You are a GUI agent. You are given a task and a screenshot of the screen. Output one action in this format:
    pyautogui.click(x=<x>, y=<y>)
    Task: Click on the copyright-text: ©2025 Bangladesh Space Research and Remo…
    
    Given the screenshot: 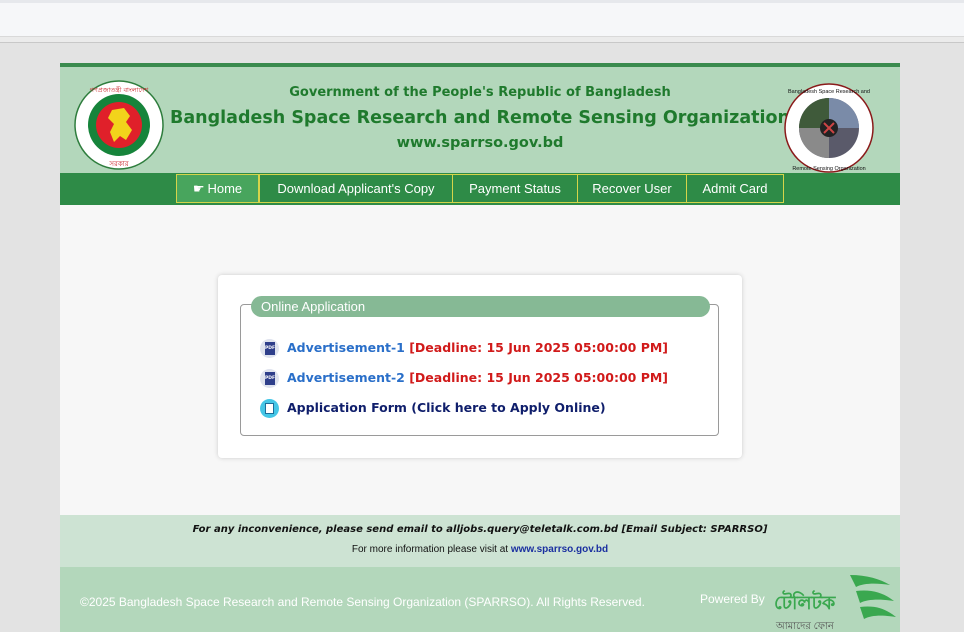 What is the action you would take?
    pyautogui.click(x=362, y=602)
    